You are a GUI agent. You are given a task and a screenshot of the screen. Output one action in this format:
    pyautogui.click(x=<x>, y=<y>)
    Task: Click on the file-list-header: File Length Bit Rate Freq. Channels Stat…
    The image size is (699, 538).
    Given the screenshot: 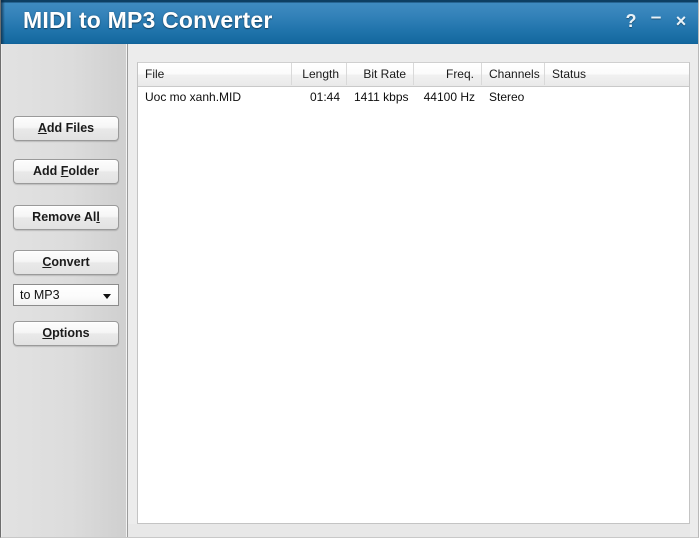 What is the action you would take?
    pyautogui.click(x=413, y=75)
    